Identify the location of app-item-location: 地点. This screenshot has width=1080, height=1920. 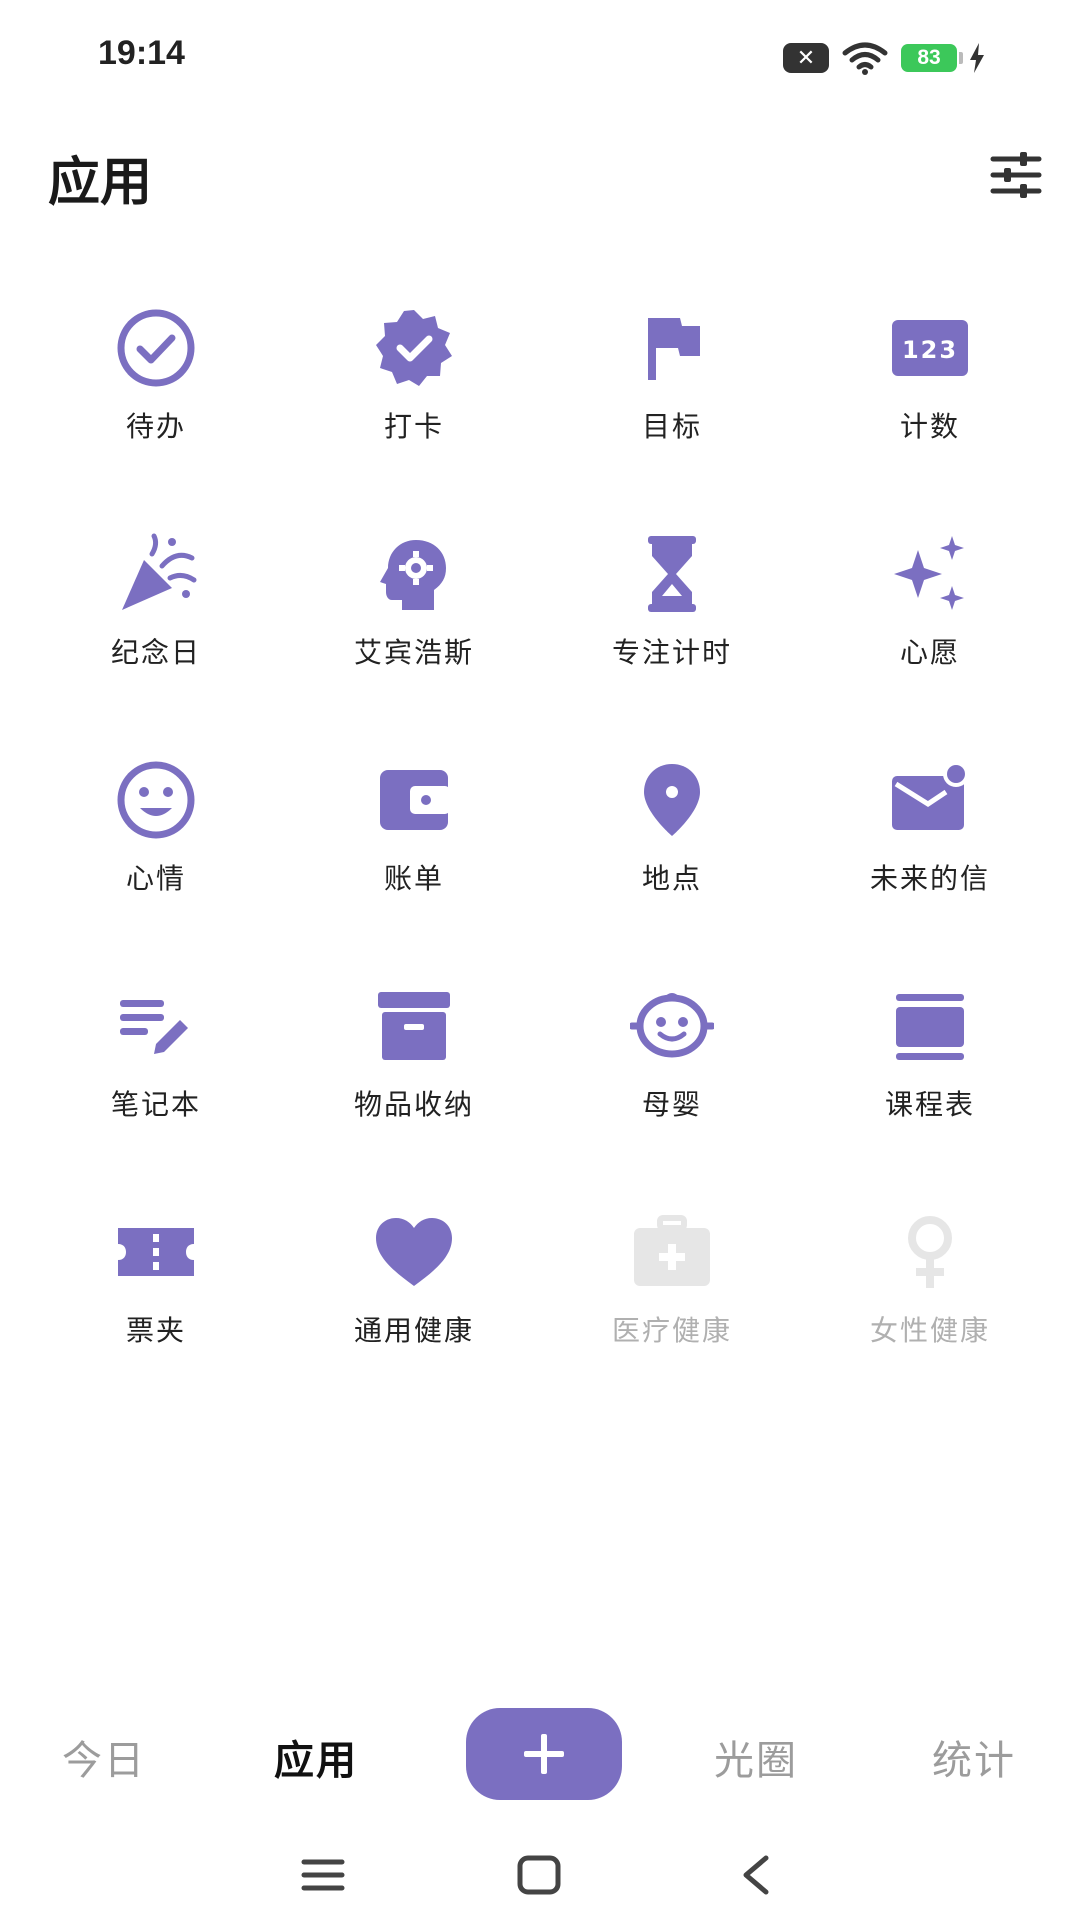
(672, 850).